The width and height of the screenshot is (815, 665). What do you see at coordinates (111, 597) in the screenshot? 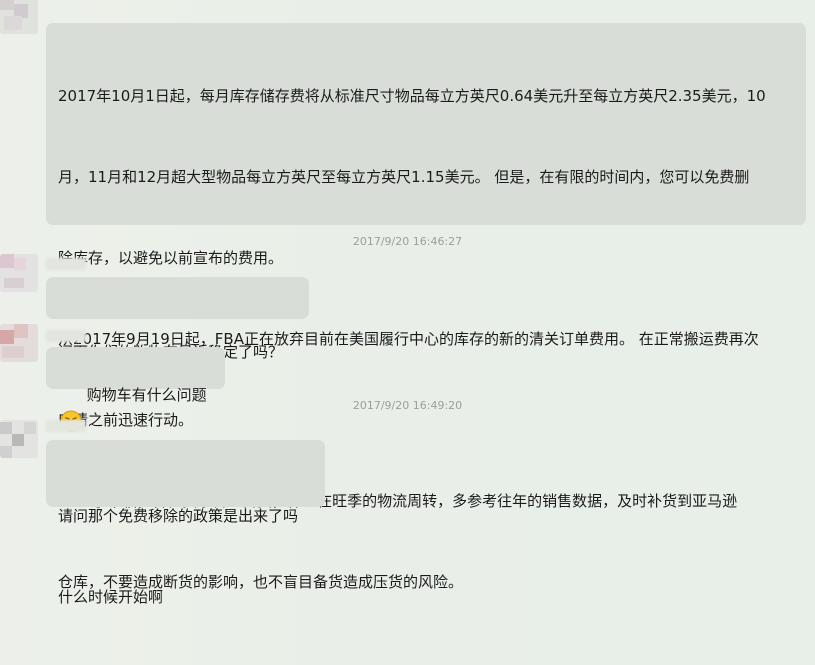
I see `message-line: 什么时候开始啊` at bounding box center [111, 597].